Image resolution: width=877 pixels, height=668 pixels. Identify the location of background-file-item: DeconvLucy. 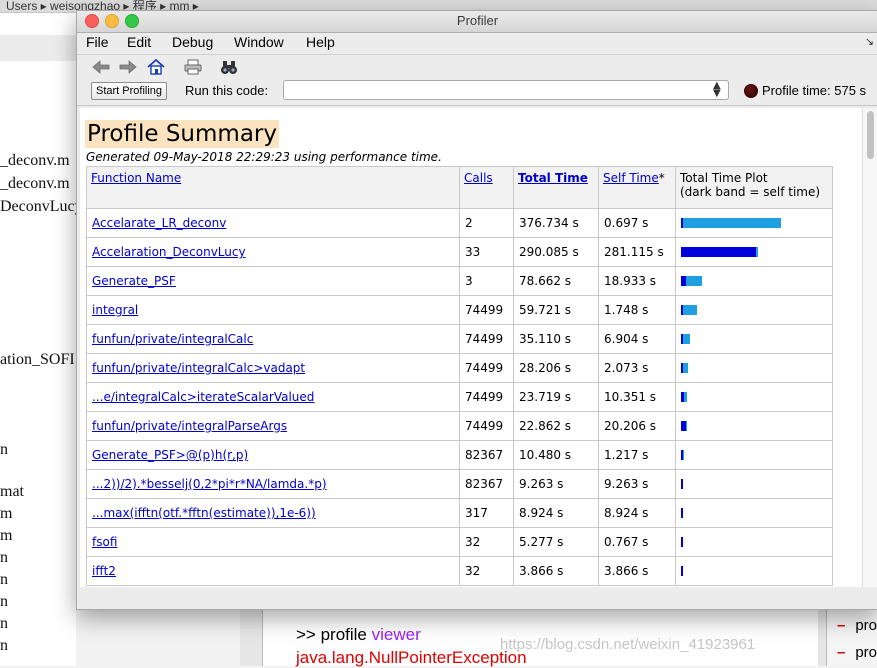
(41, 207).